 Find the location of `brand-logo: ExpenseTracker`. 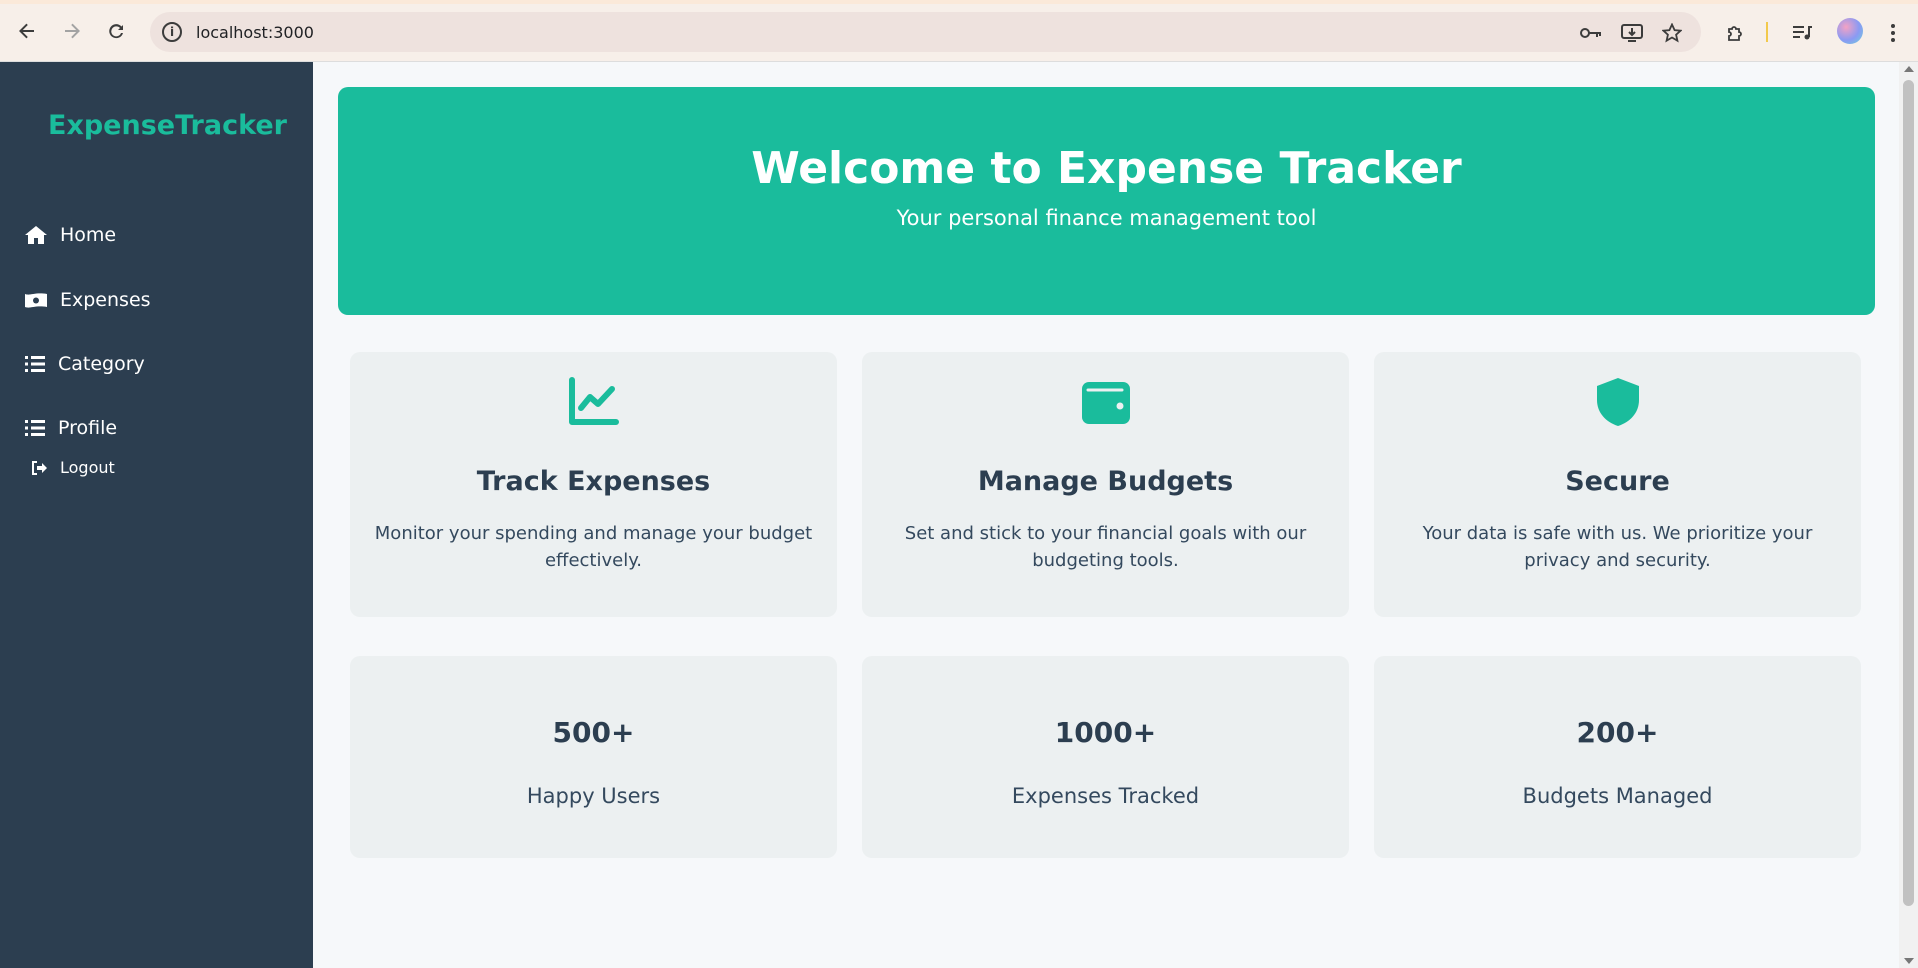

brand-logo: ExpenseTracker is located at coordinates (167, 125).